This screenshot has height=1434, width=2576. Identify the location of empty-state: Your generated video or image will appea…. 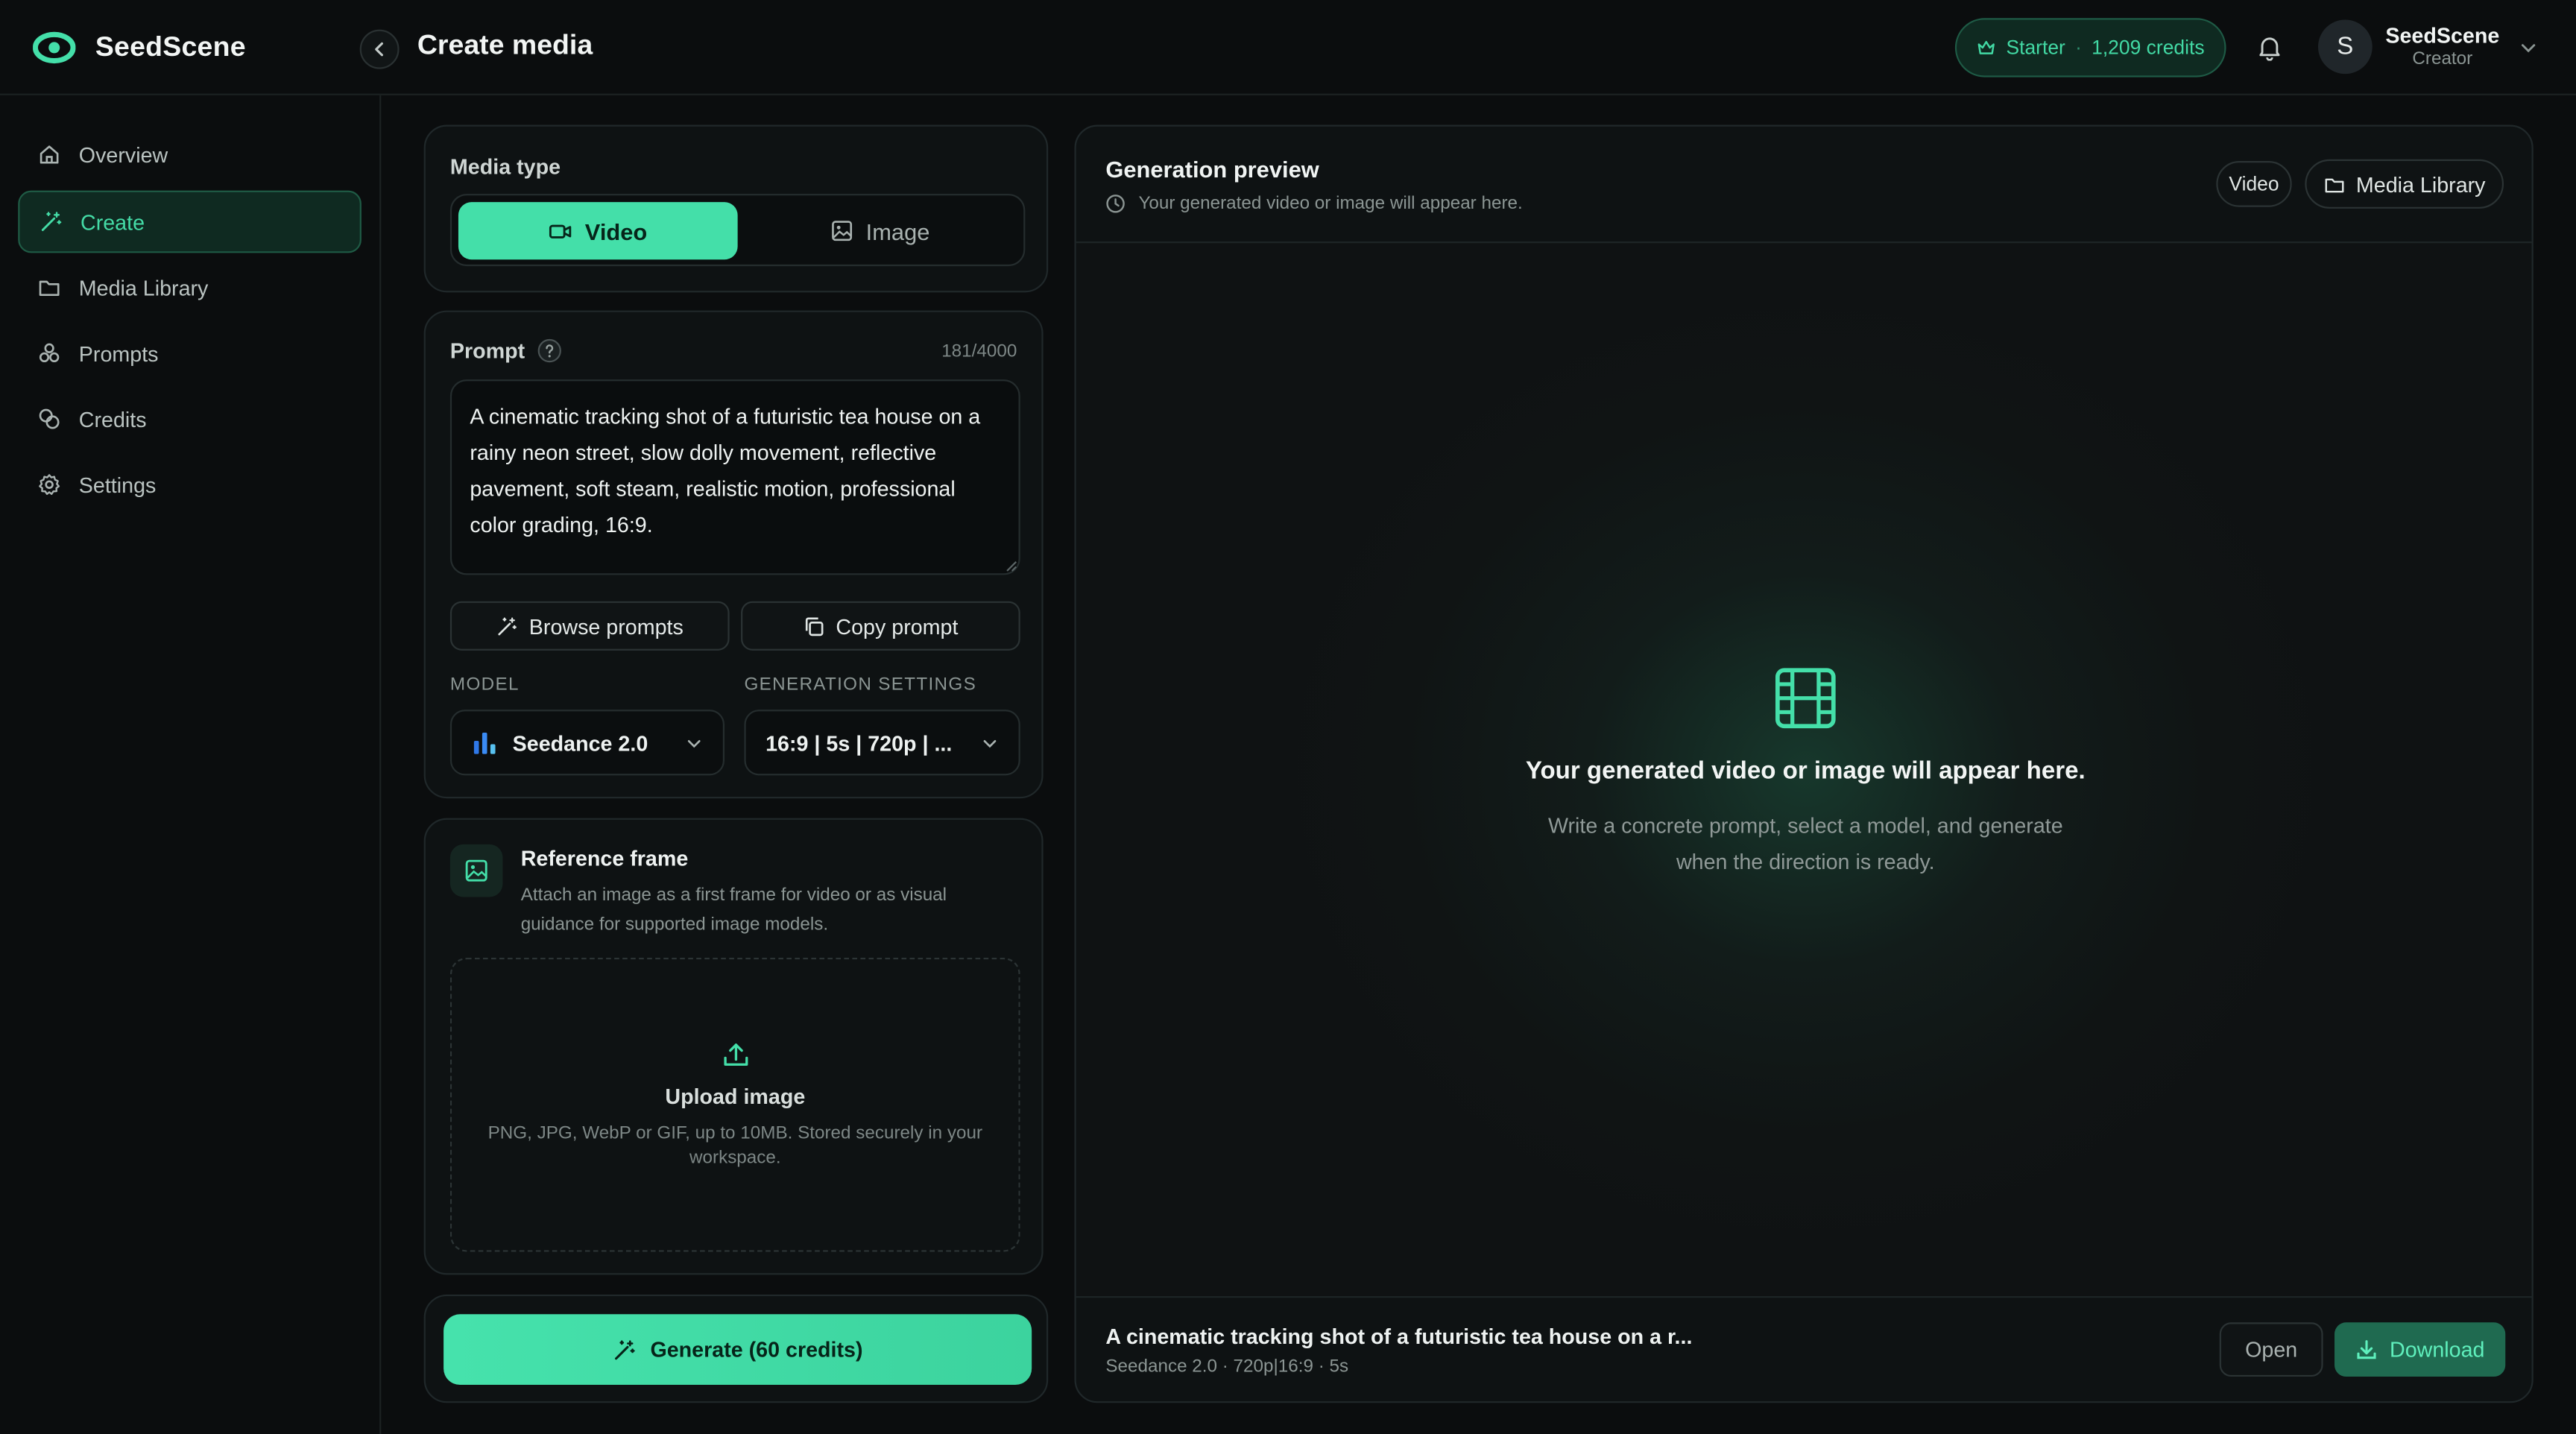
(1804, 774).